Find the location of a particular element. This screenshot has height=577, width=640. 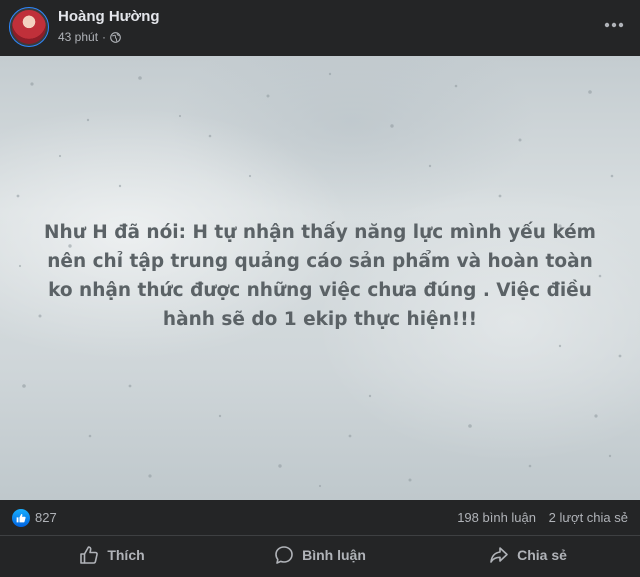

comment-count: 198 bình luận is located at coordinates (496, 517).